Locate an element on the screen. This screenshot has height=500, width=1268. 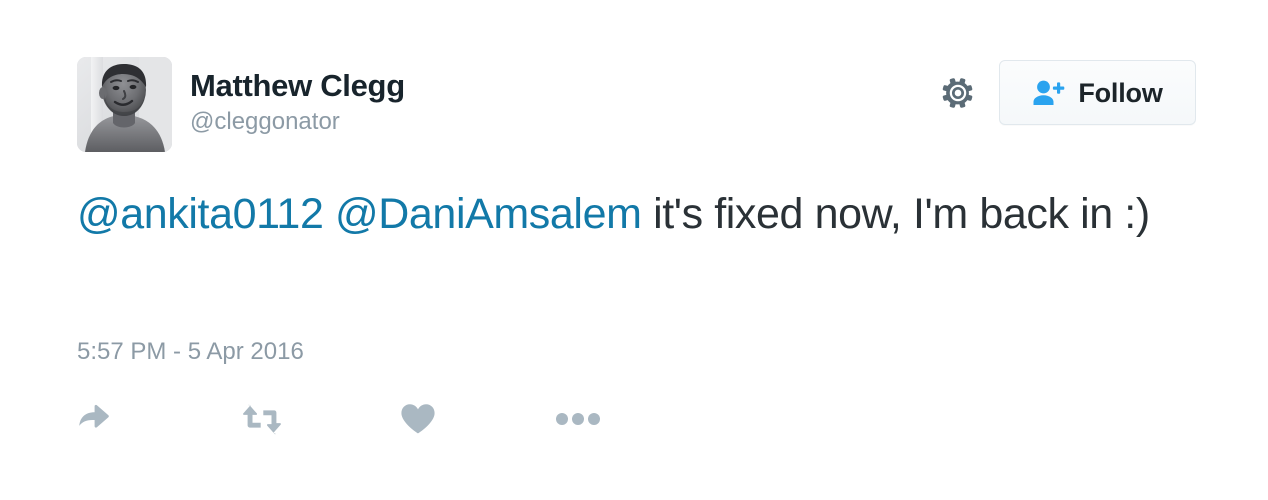
retweet-button is located at coordinates (262, 419).